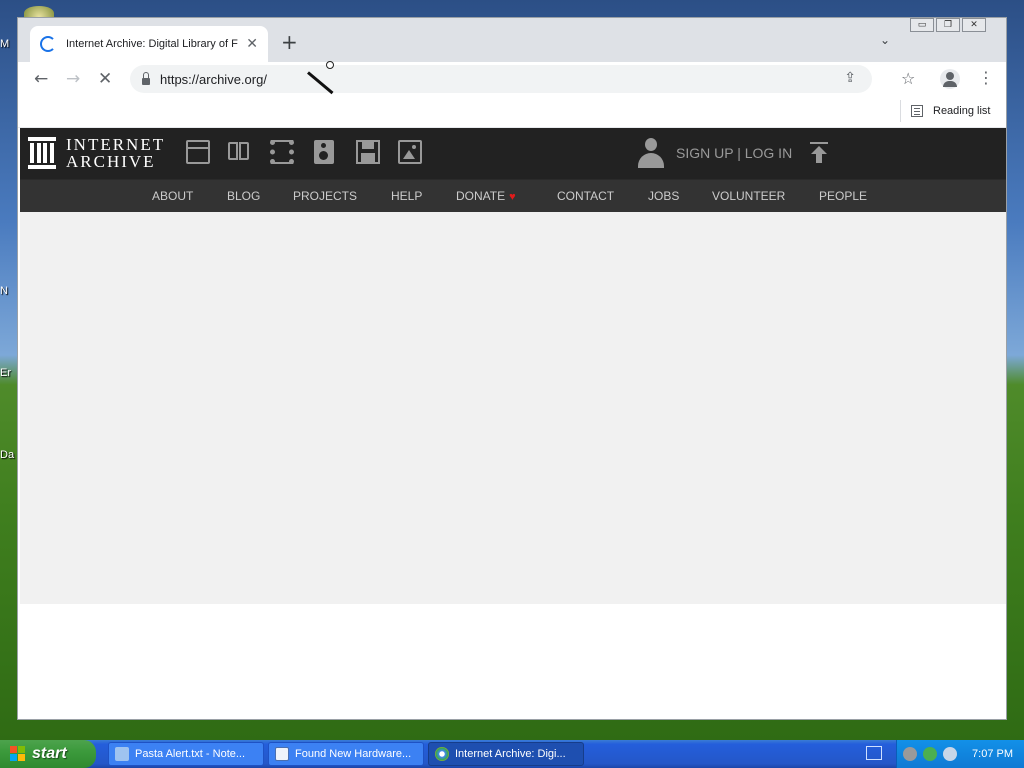  What do you see at coordinates (9, 291) in the screenshot?
I see `desktop-icon-label: N` at bounding box center [9, 291].